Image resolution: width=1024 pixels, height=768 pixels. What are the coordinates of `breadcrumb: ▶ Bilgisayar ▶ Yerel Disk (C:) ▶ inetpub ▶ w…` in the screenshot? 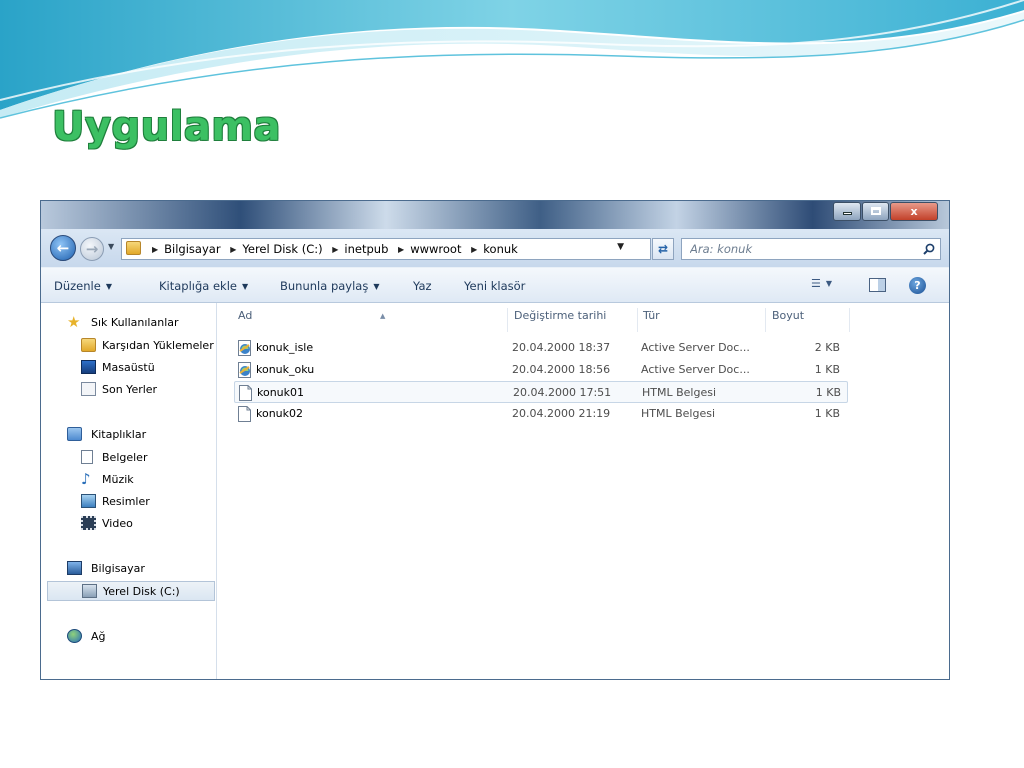 It's located at (332, 249).